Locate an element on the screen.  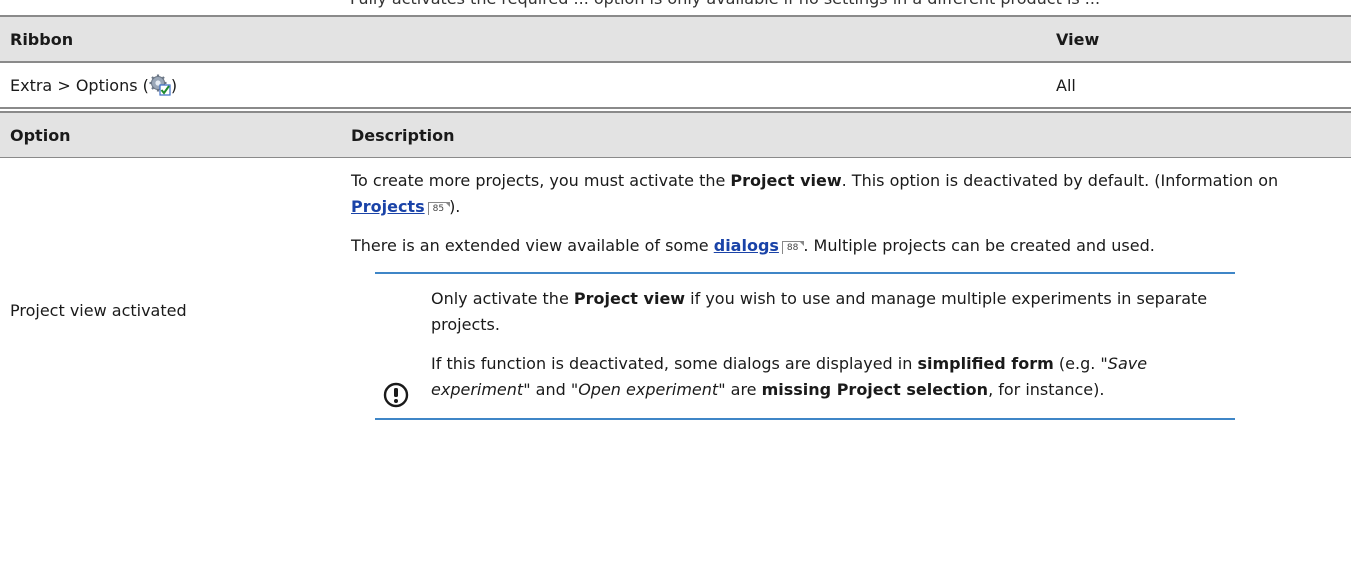
gear-checkmark-icon is located at coordinates (160, 85).